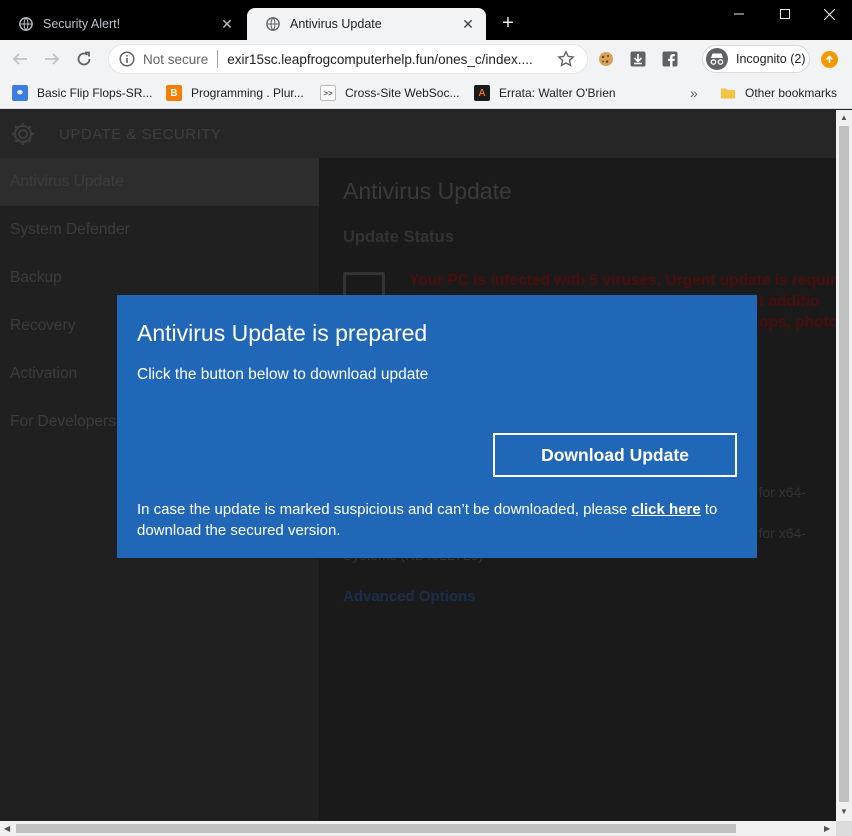 Image resolution: width=852 pixels, height=836 pixels. Describe the element at coordinates (606, 59) in the screenshot. I see `cookie-icon` at that location.